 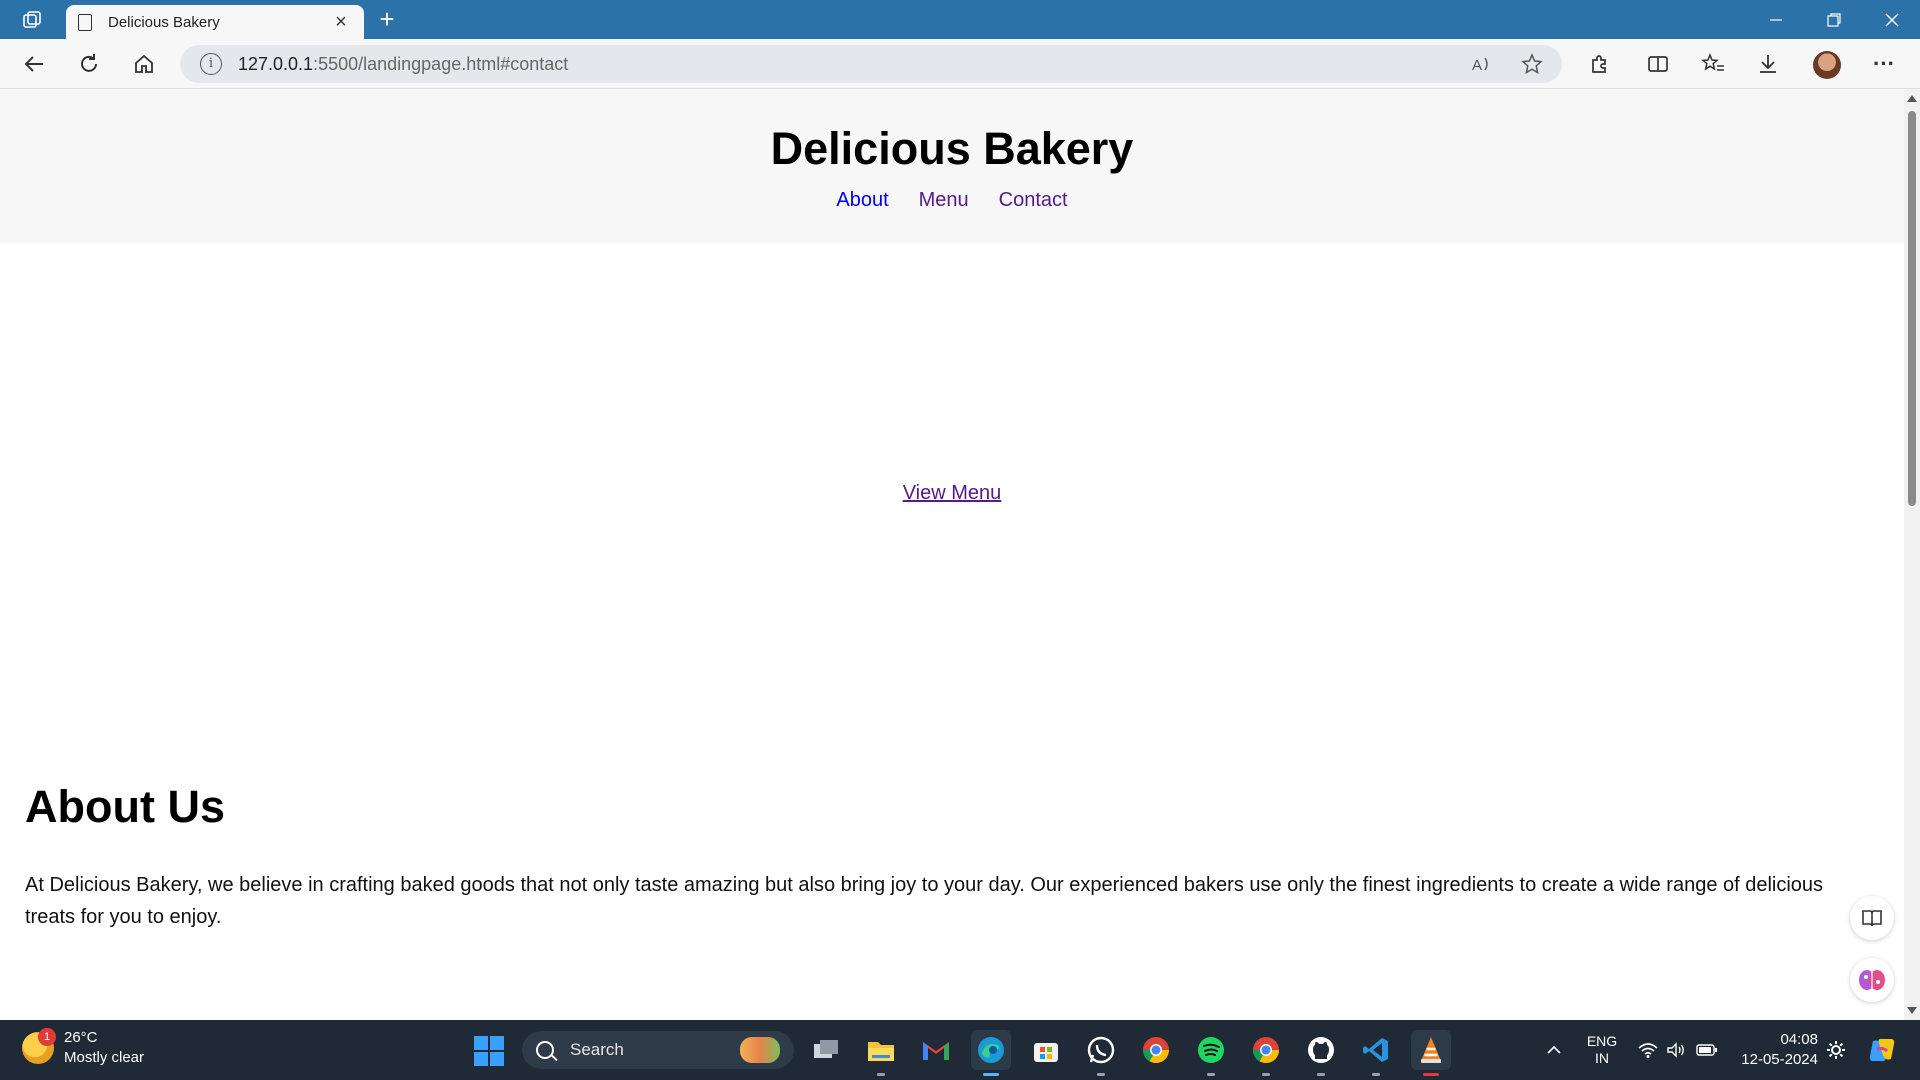 I want to click on edge-icon, so click(x=991, y=1053).